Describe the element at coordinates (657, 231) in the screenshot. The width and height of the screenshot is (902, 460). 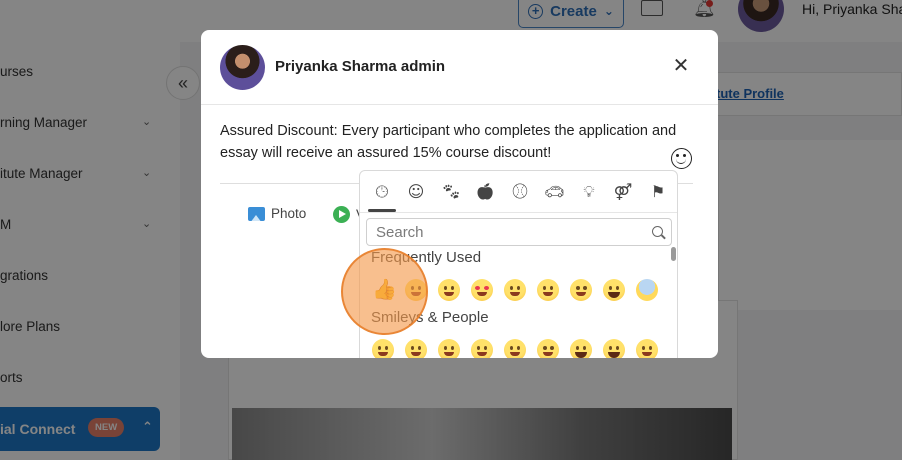
I see `search-icon` at that location.